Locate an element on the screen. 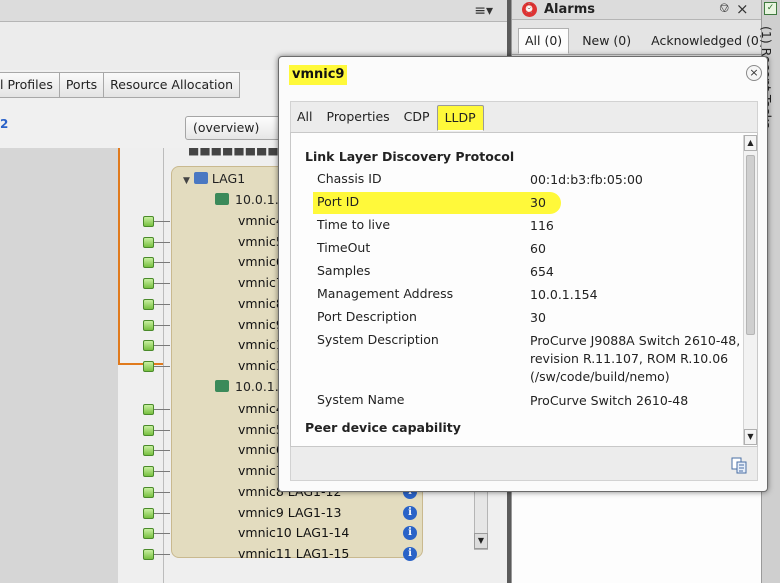  tab-ports: Ports is located at coordinates (82, 85).